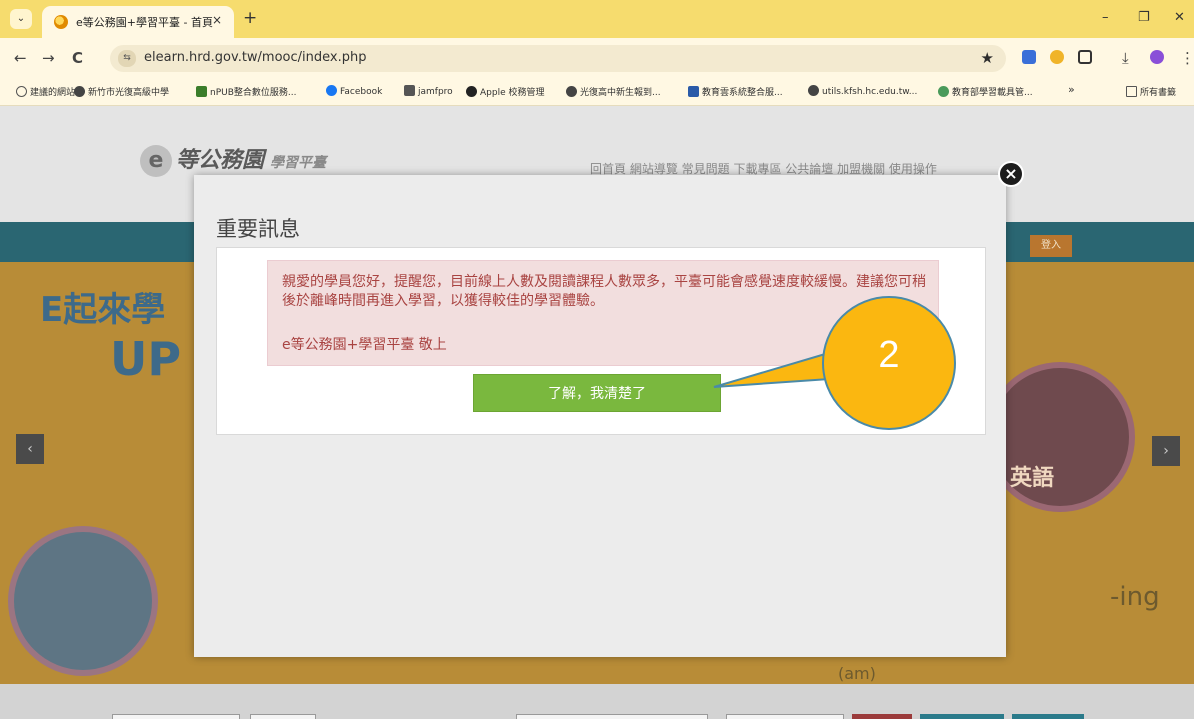  Describe the element at coordinates (889, 355) in the screenshot. I see `step-number: 2` at that location.